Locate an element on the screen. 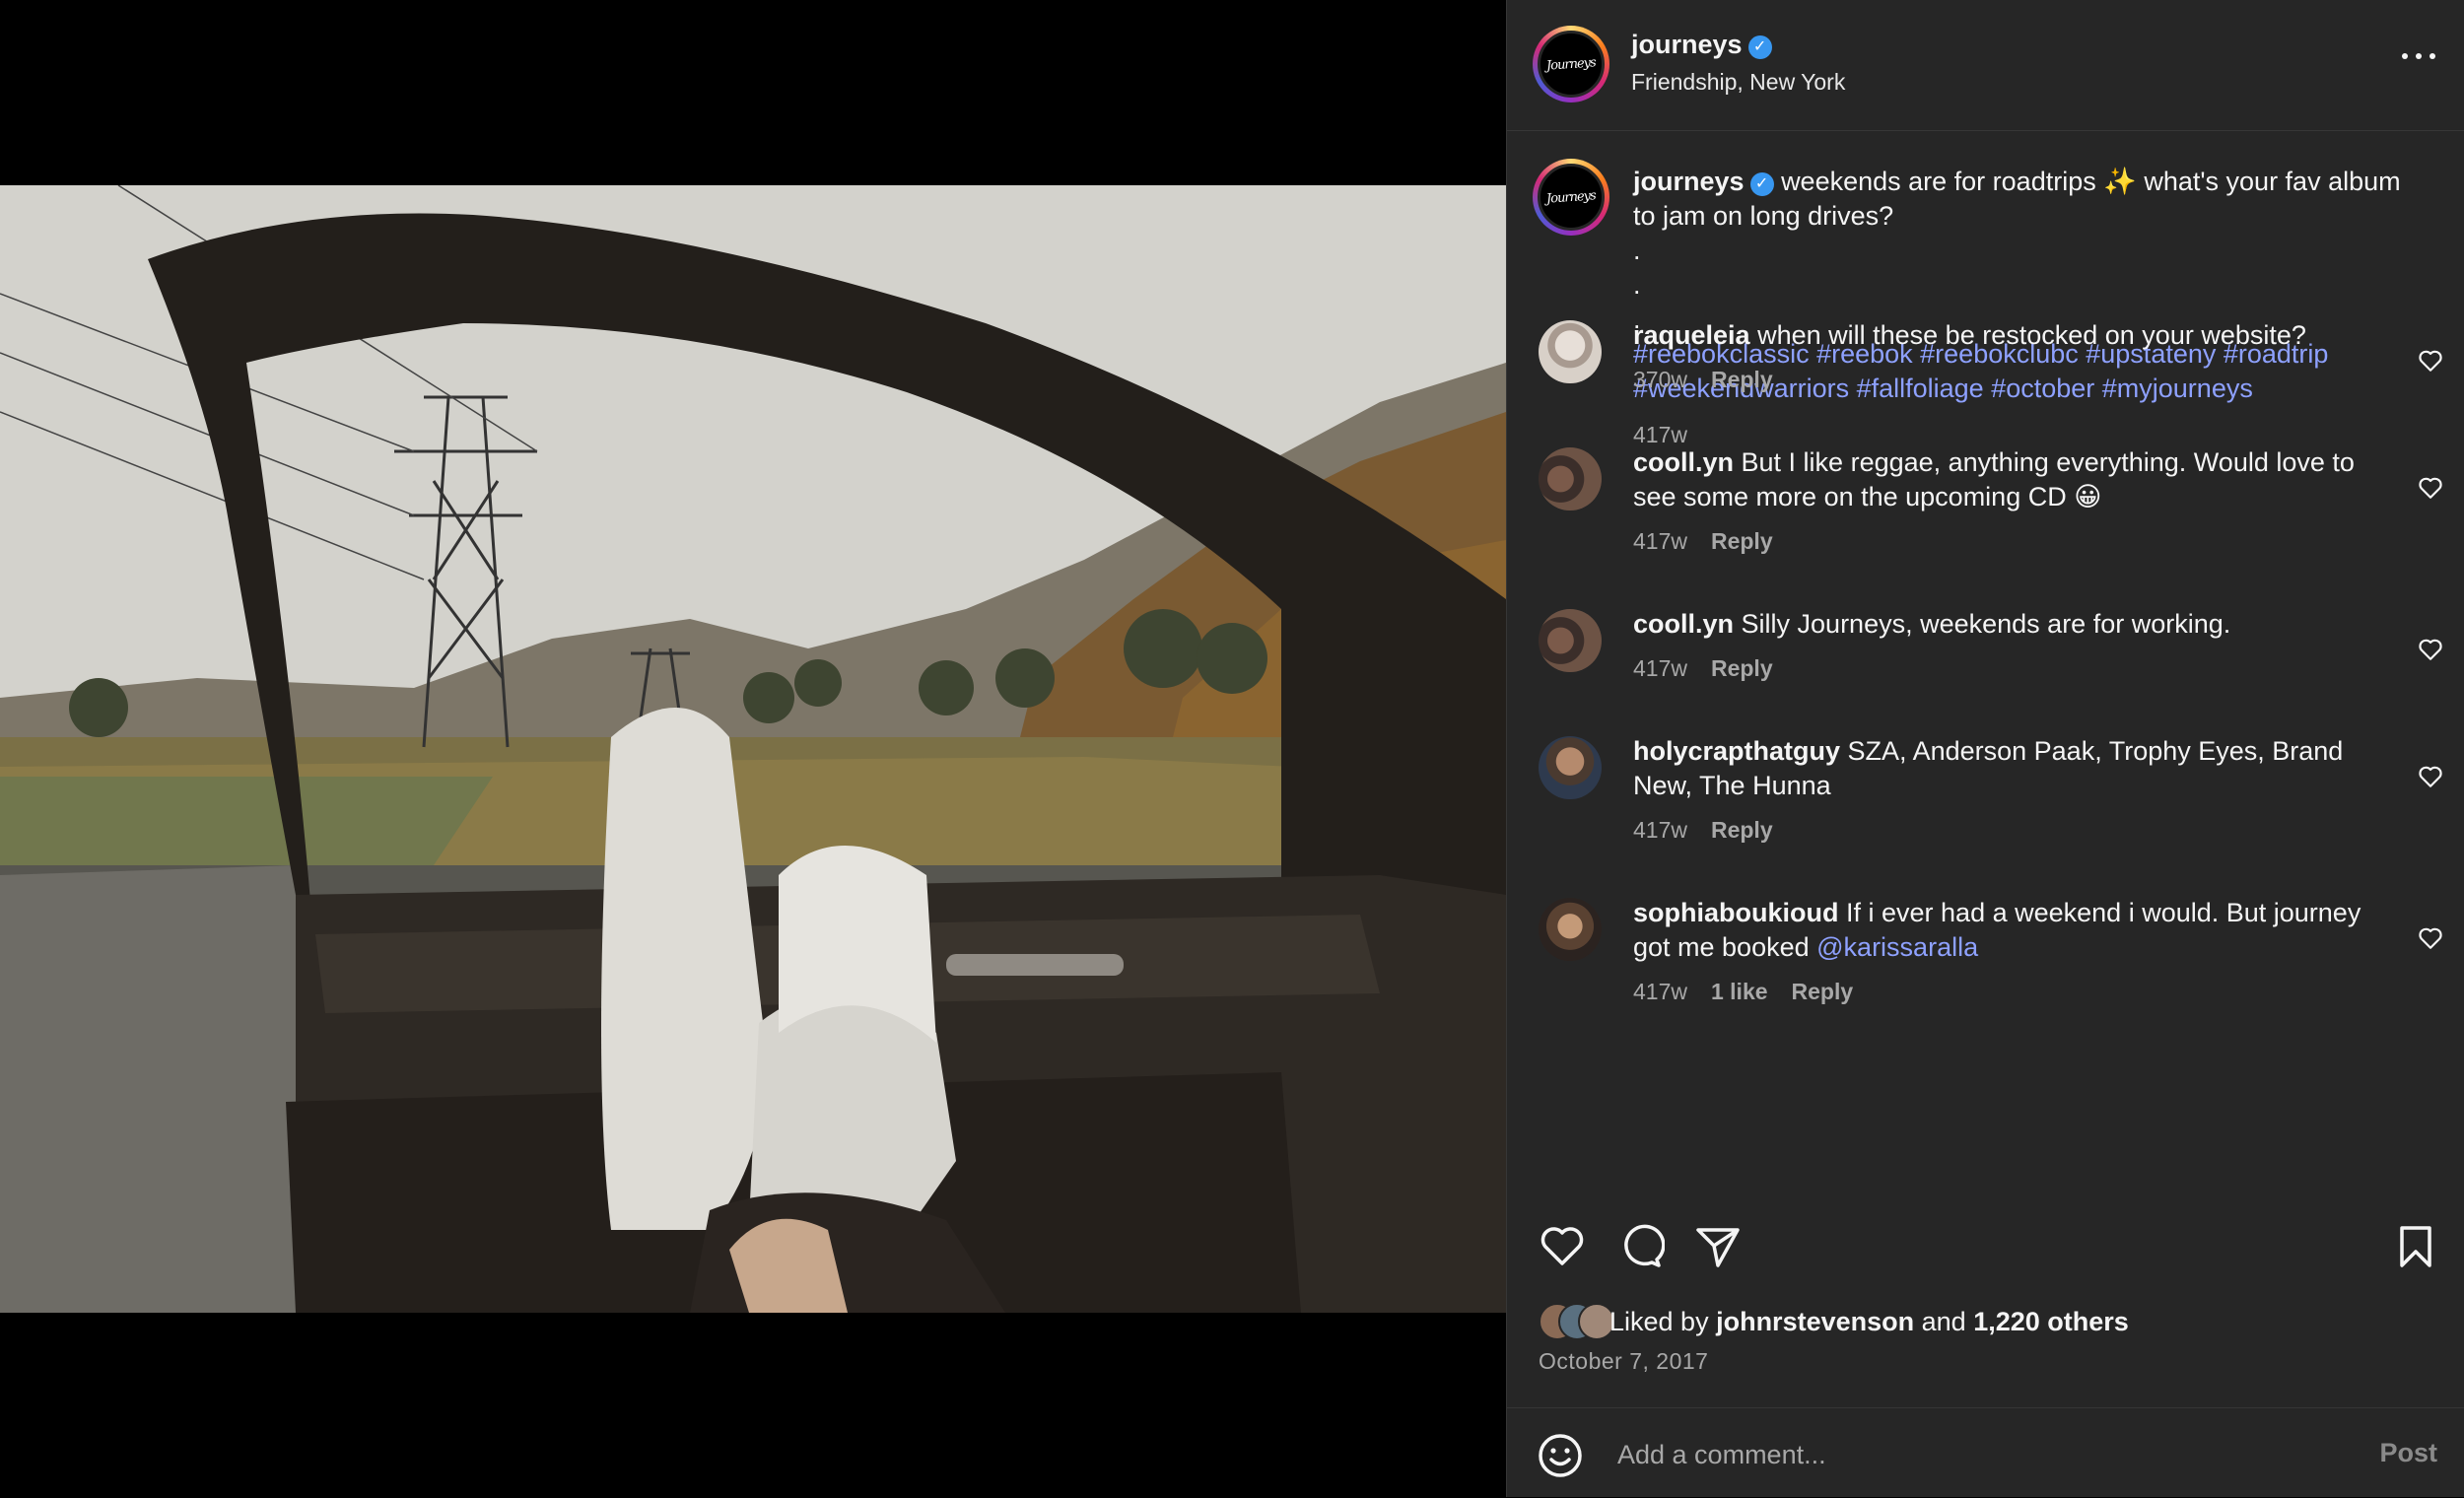 The width and height of the screenshot is (2464, 1498). smiley-icon is located at coordinates (1560, 1455).